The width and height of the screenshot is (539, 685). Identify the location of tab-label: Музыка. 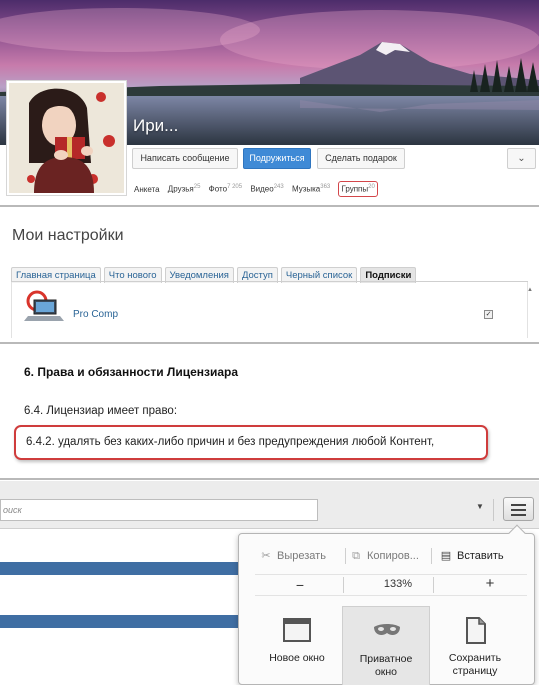
(306, 189).